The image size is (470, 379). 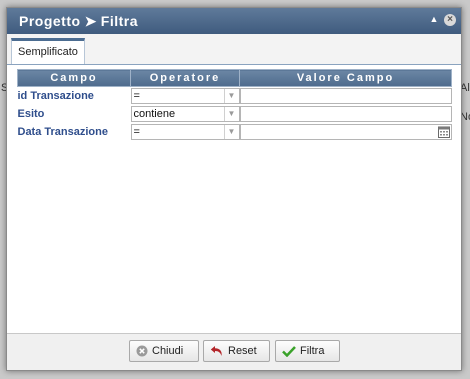 What do you see at coordinates (31, 114) in the screenshot?
I see `field-label: Esito` at bounding box center [31, 114].